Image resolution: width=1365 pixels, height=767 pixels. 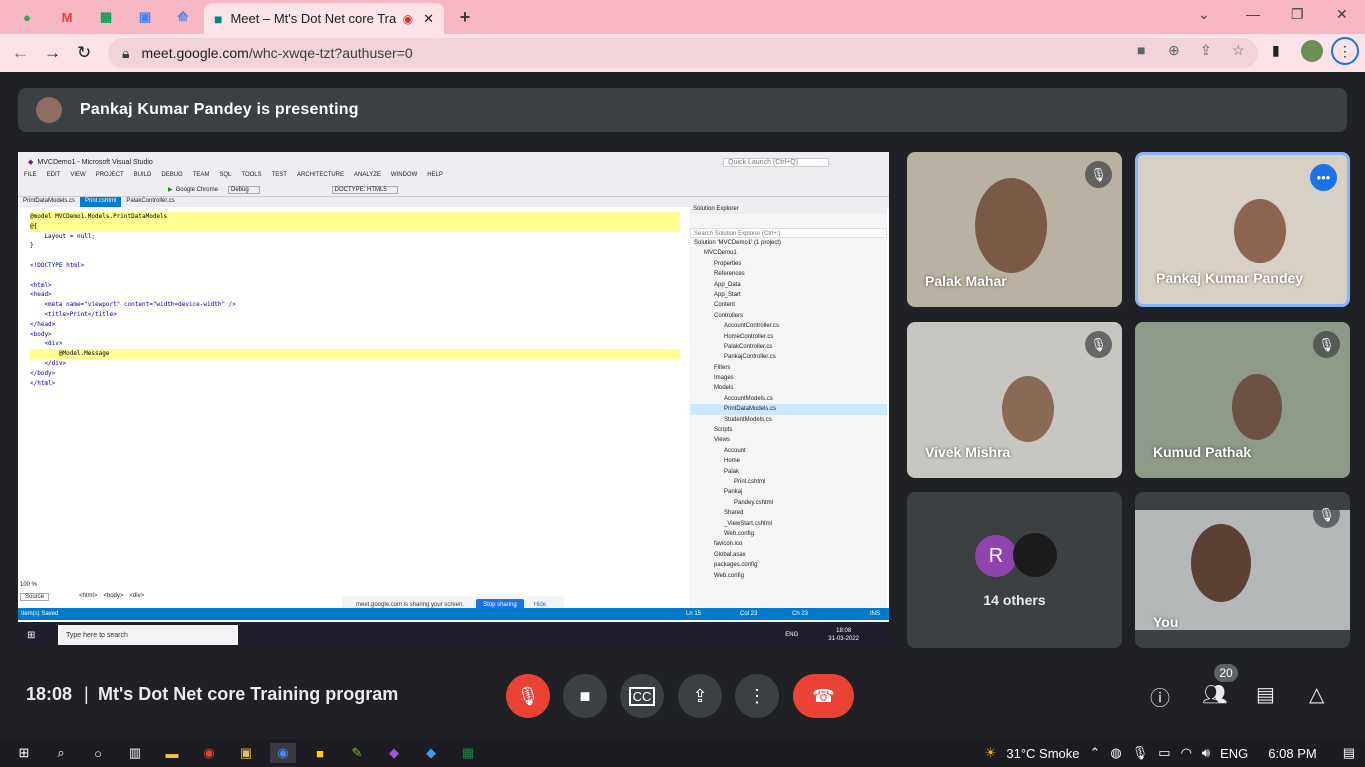 What do you see at coordinates (201, 177) in the screenshot?
I see `vs-menu-item: TEAM` at bounding box center [201, 177].